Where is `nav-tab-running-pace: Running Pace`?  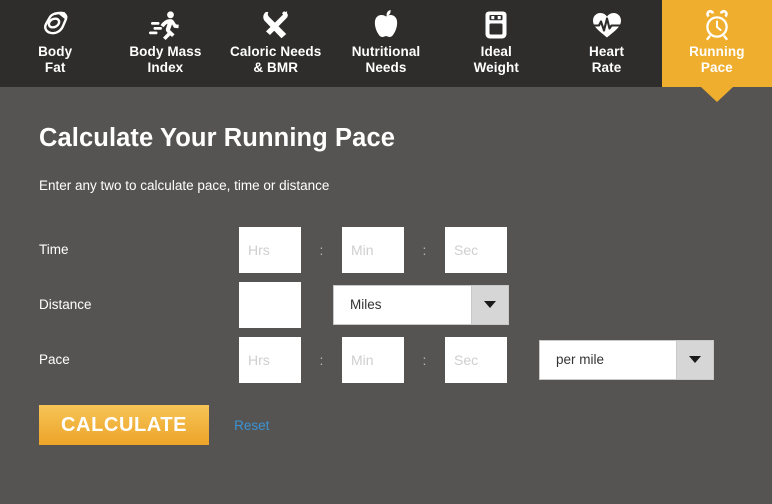
nav-tab-running-pace: Running Pace is located at coordinates (716, 51).